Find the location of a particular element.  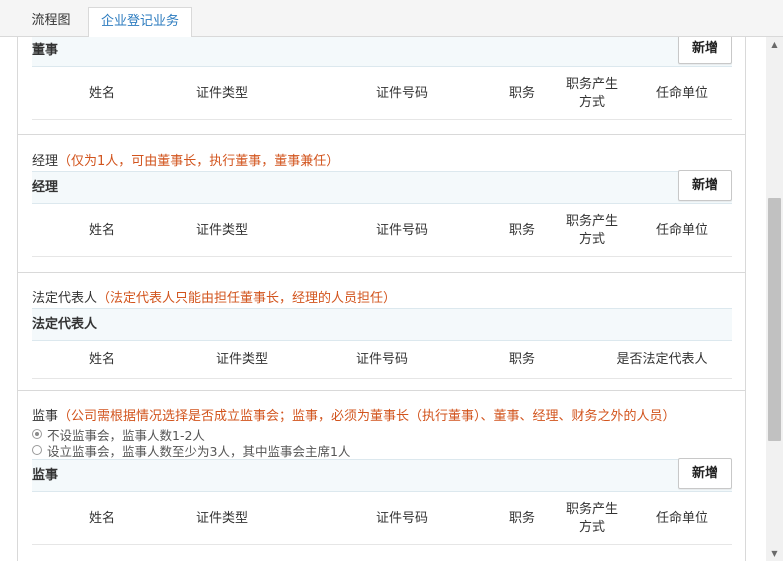

supervisors-title: 监事 is located at coordinates (45, 416).